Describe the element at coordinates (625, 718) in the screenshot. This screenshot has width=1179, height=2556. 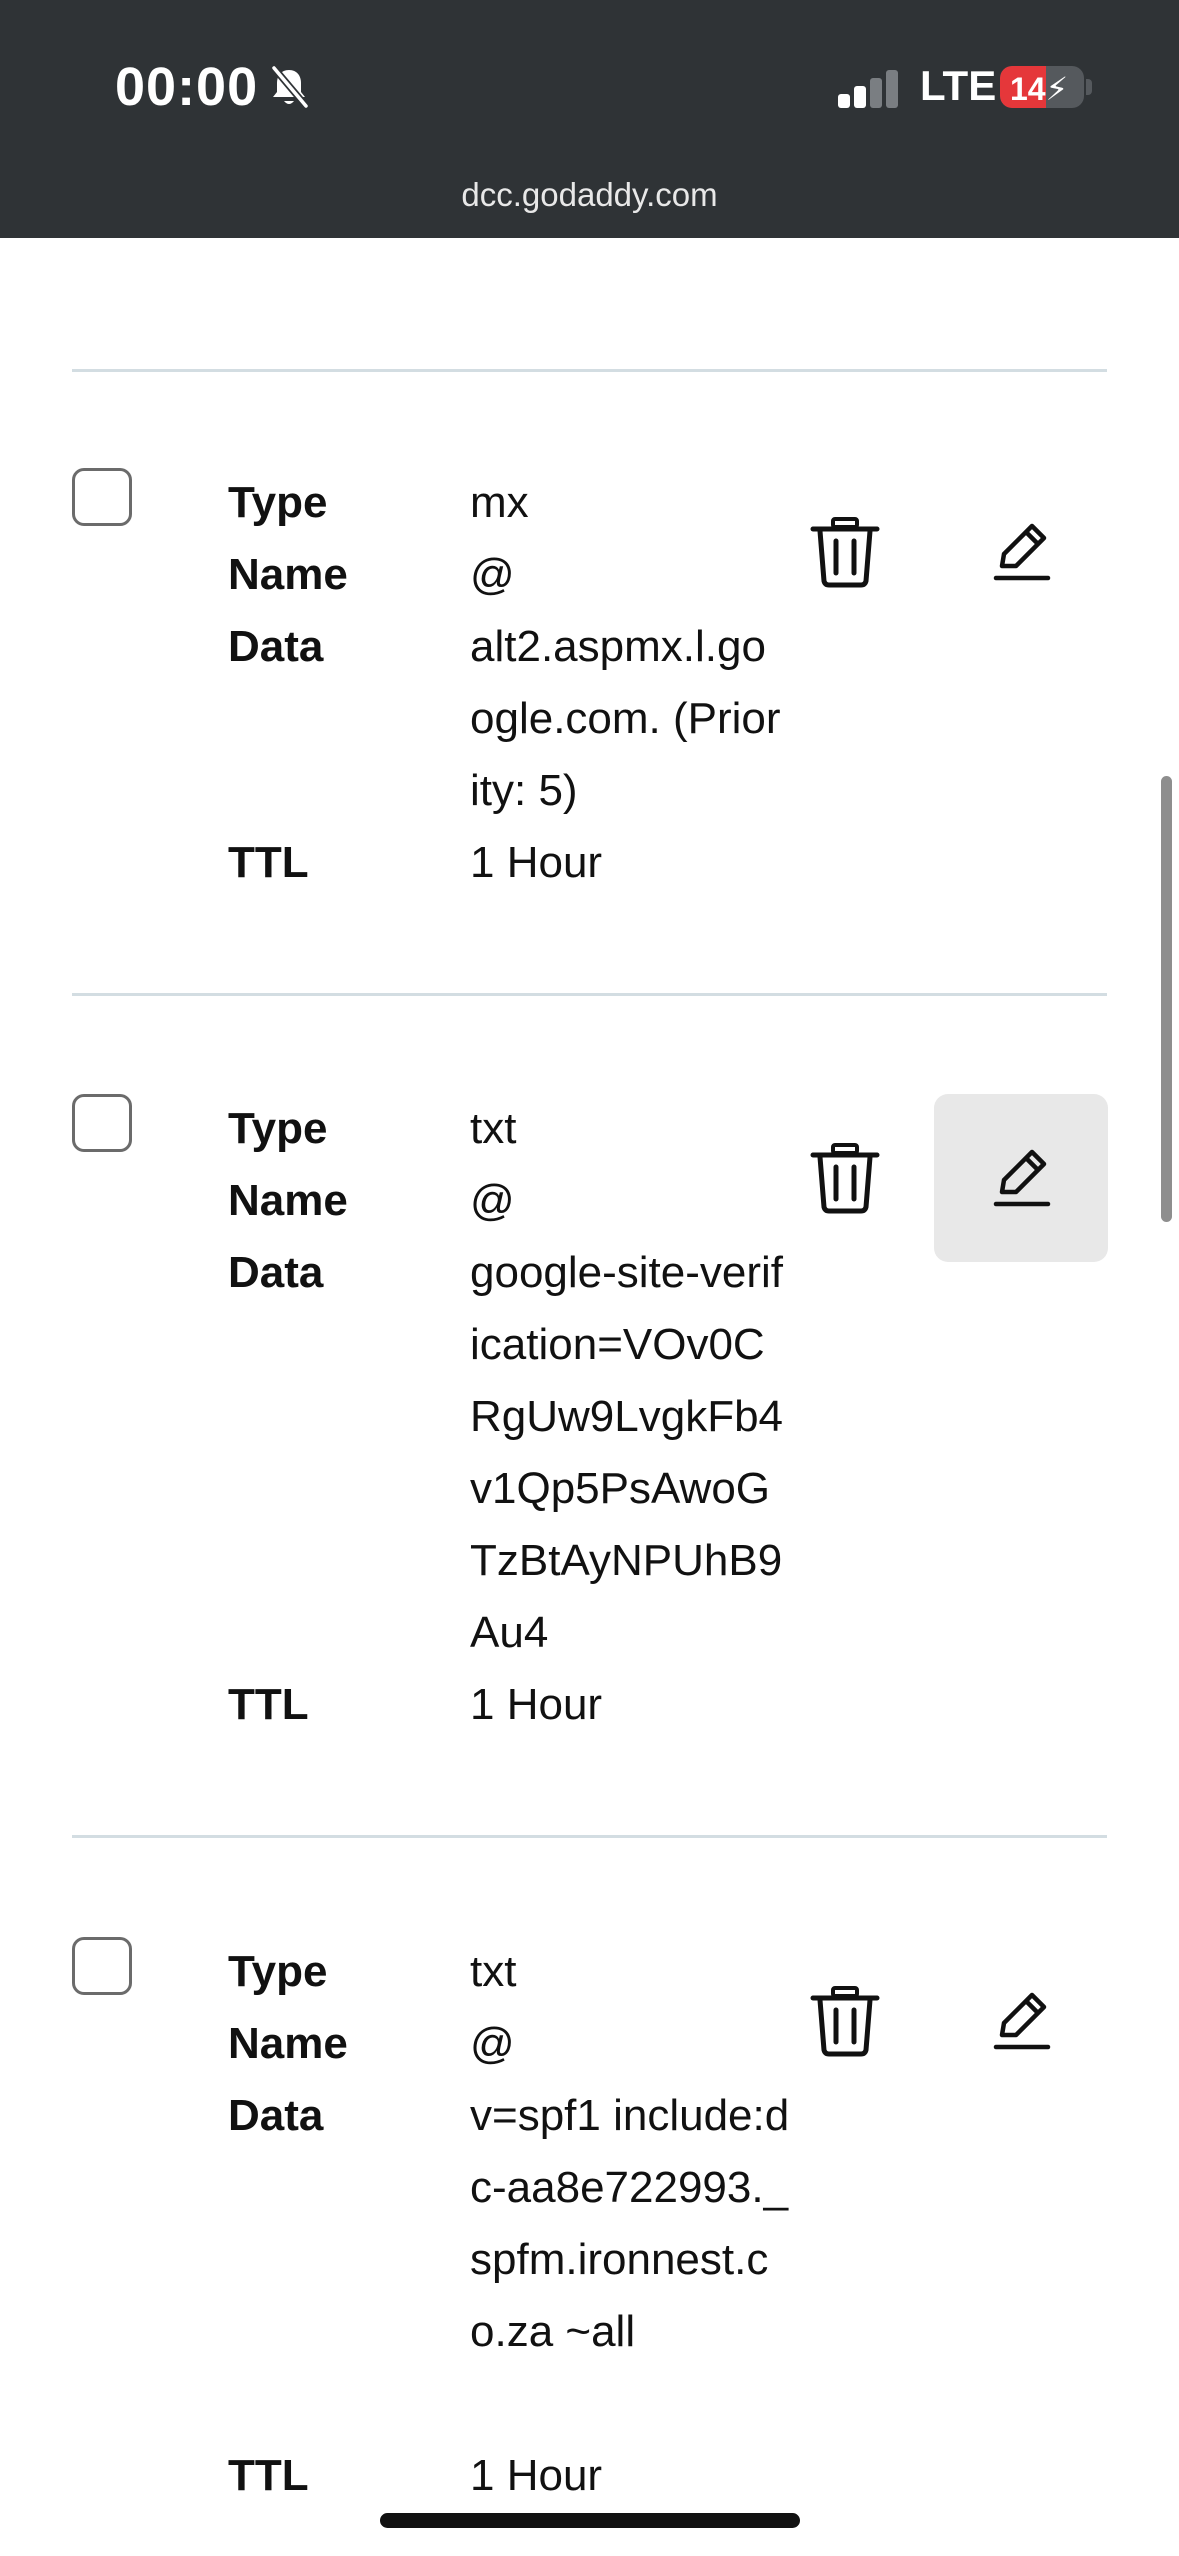
I see `data-value: alt2.aspmx.l.google.com. (Priority: 5)` at that location.